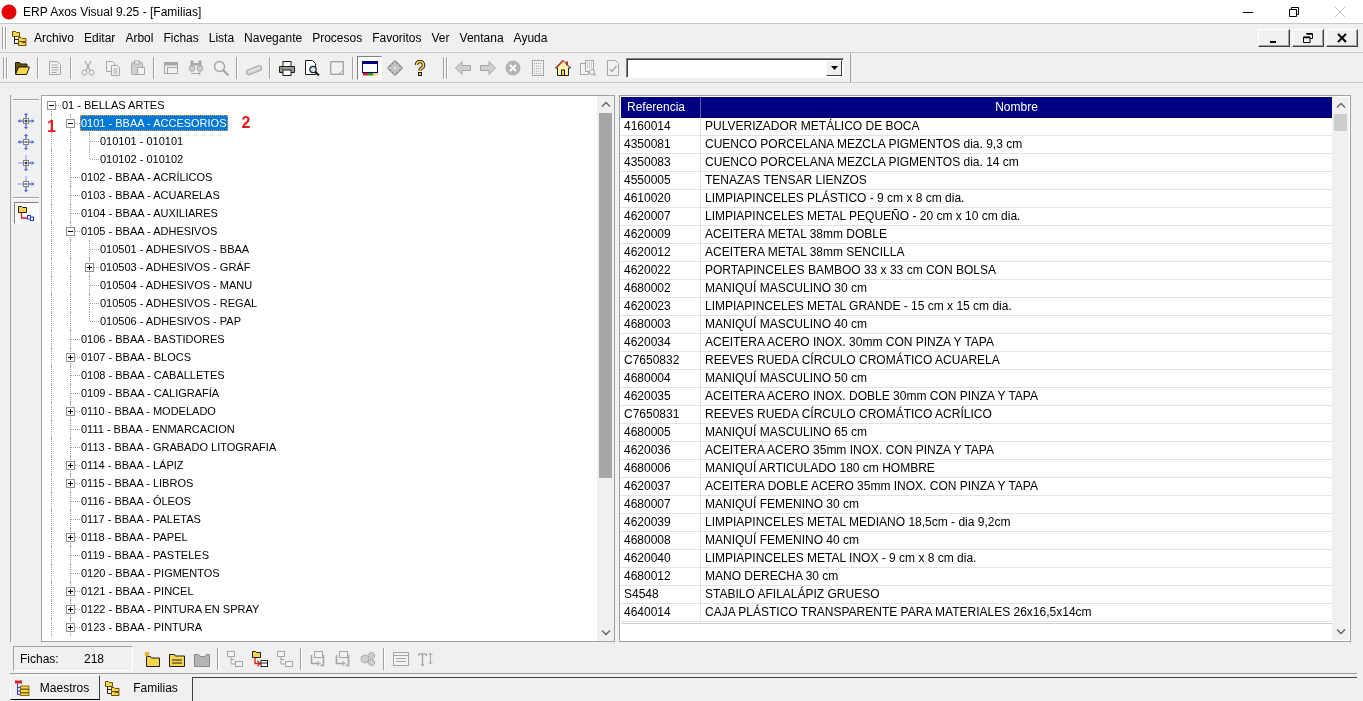 This screenshot has width=1363, height=701. Describe the element at coordinates (976, 127) in the screenshot. I see `table-row: 4160014 PULVERIZADOR METÁLICO DE BOCA` at that location.